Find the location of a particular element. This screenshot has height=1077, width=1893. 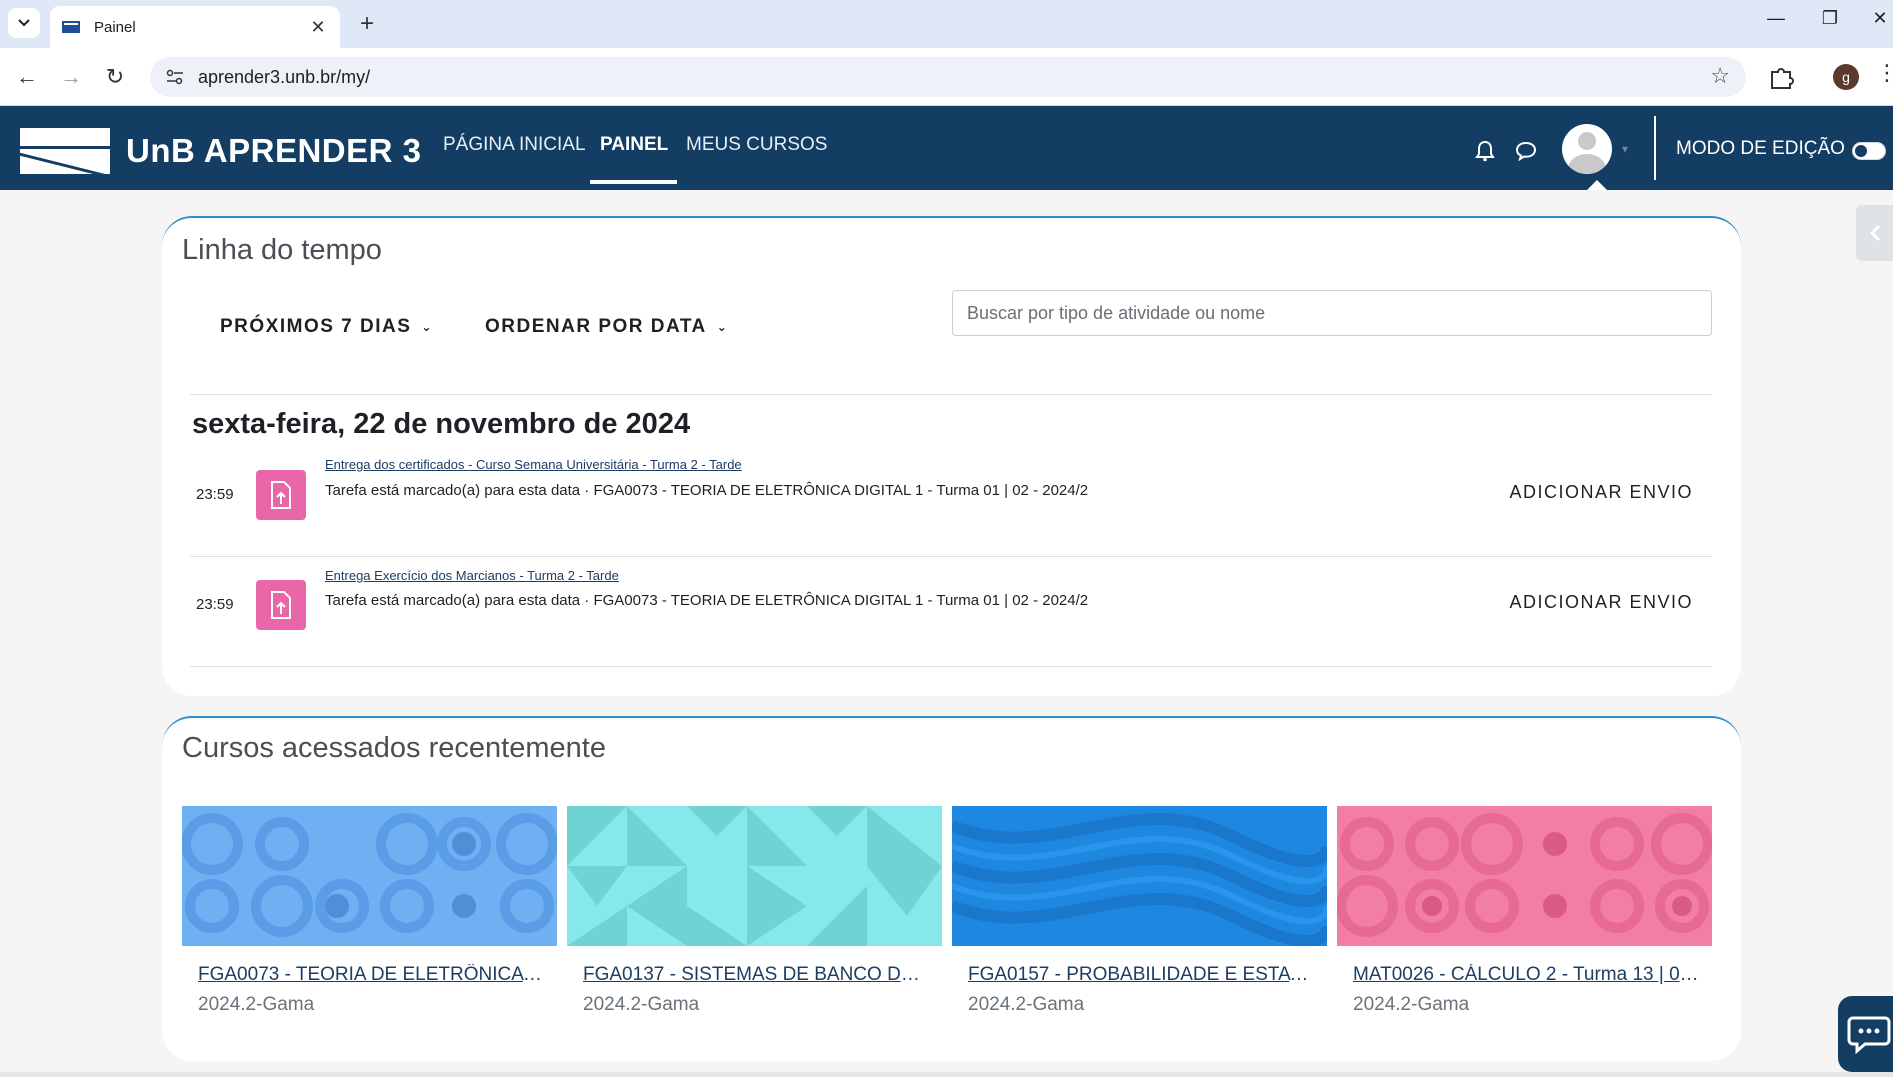

edit-mode-label: MODO DE EDIÇÃO is located at coordinates (1760, 148).